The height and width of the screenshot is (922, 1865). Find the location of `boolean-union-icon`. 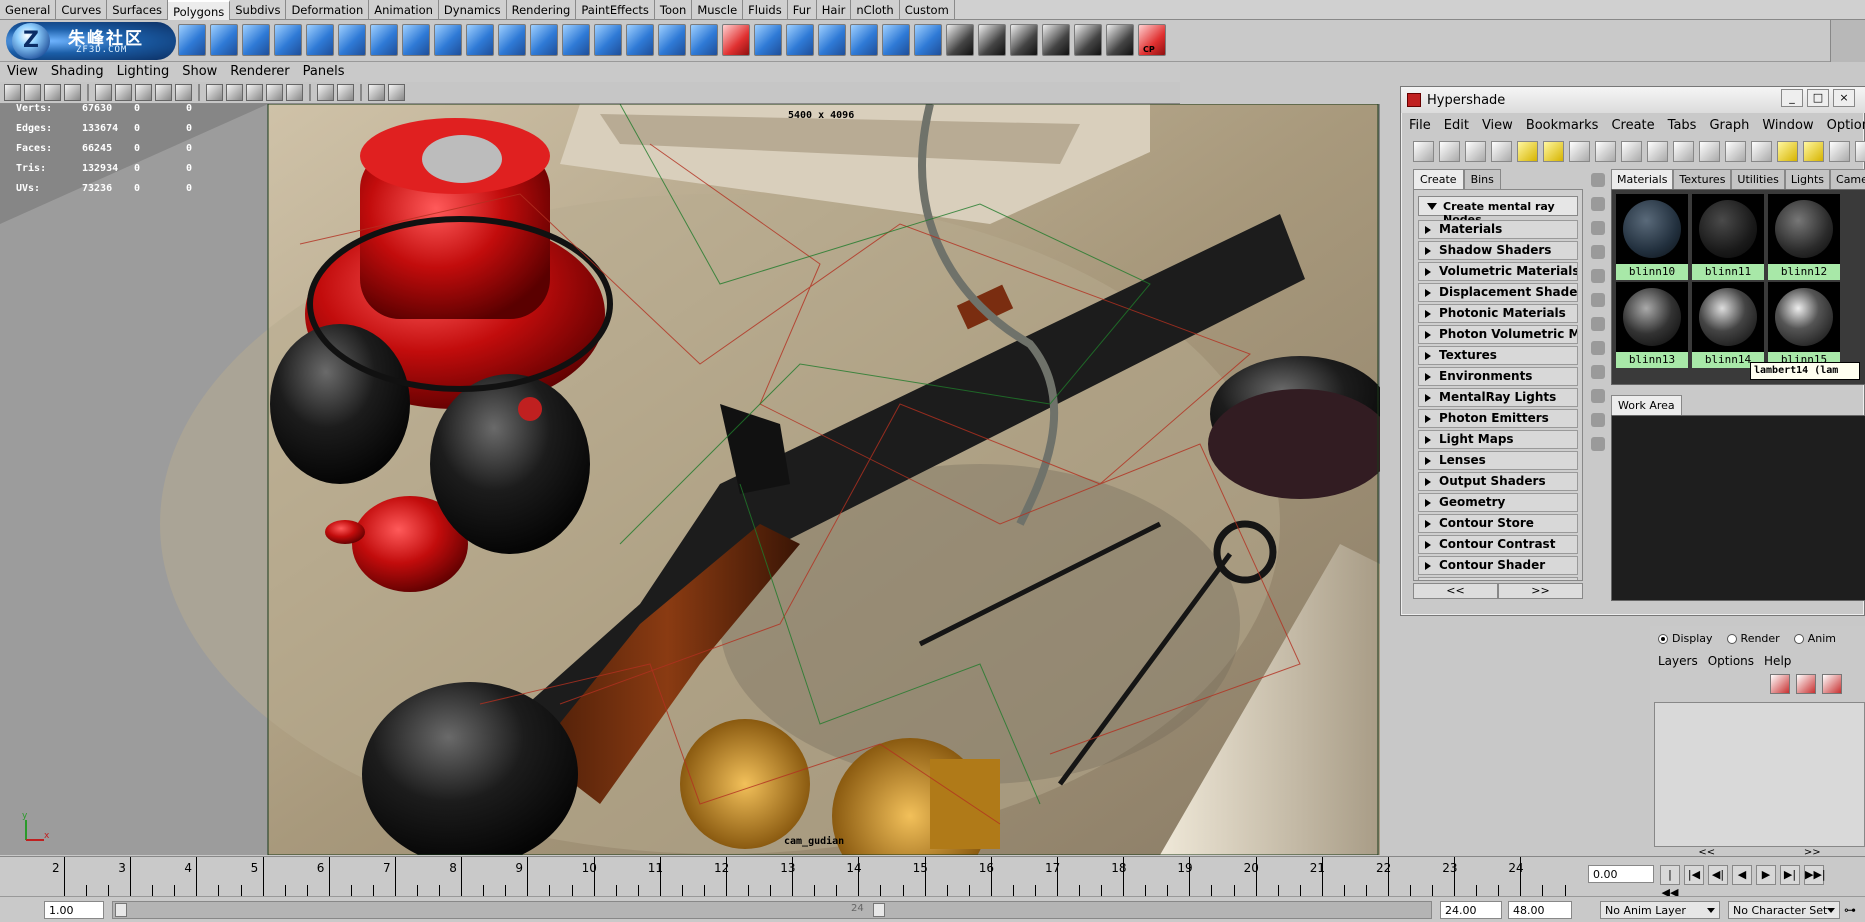

boolean-union-icon is located at coordinates (704, 40).